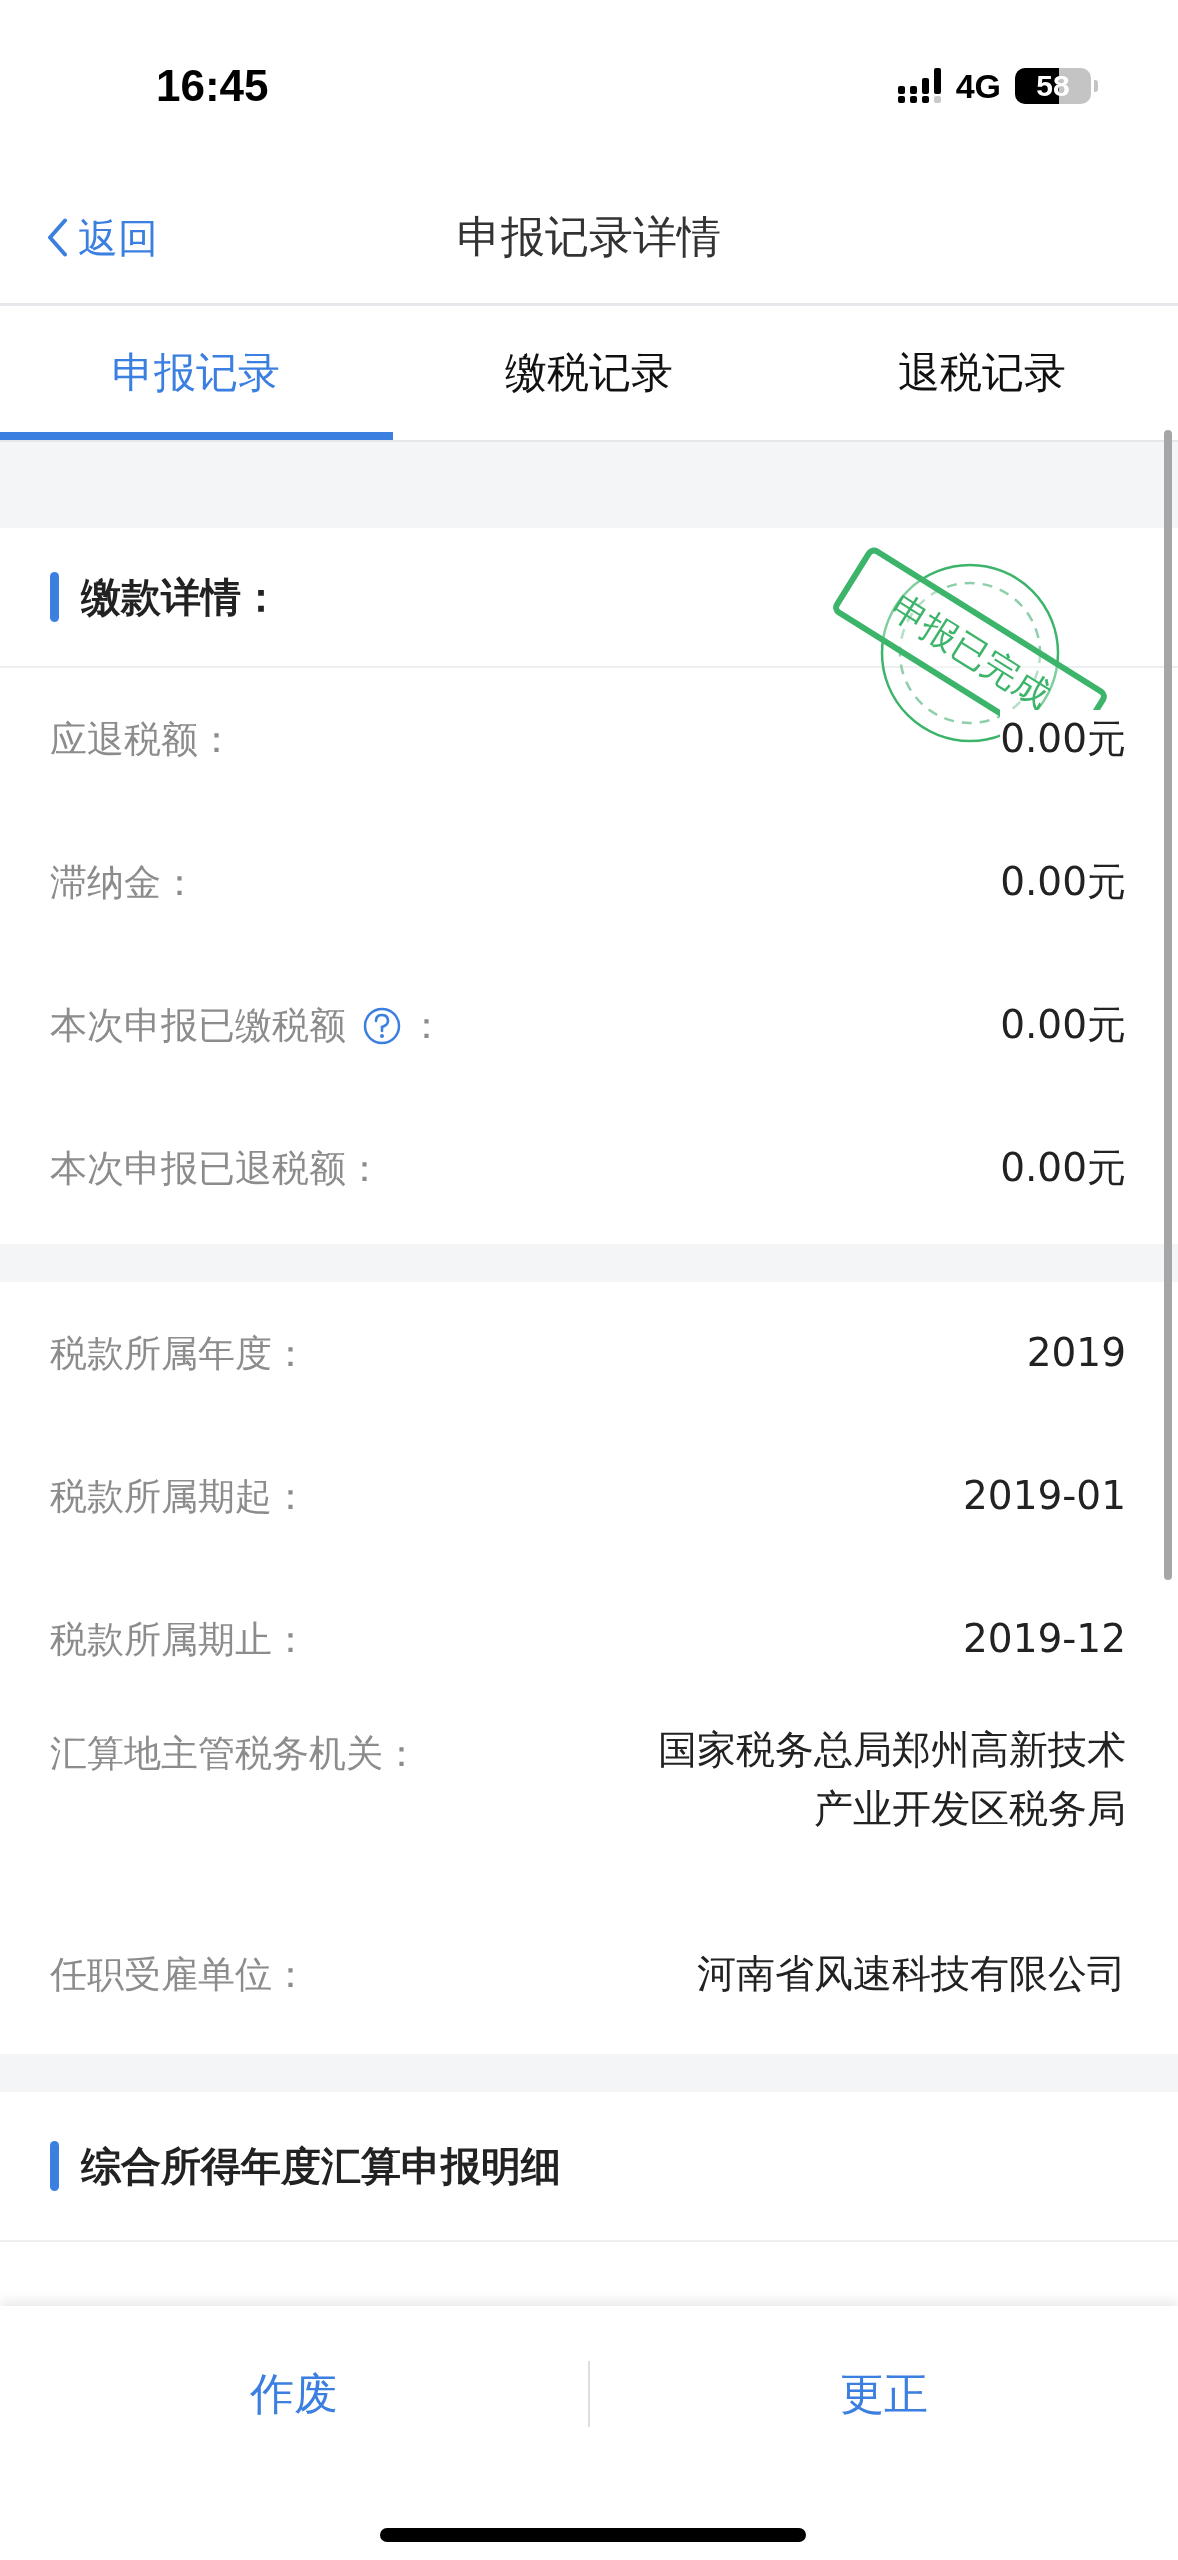  Describe the element at coordinates (919, 86) in the screenshot. I see `signal-icon` at that location.